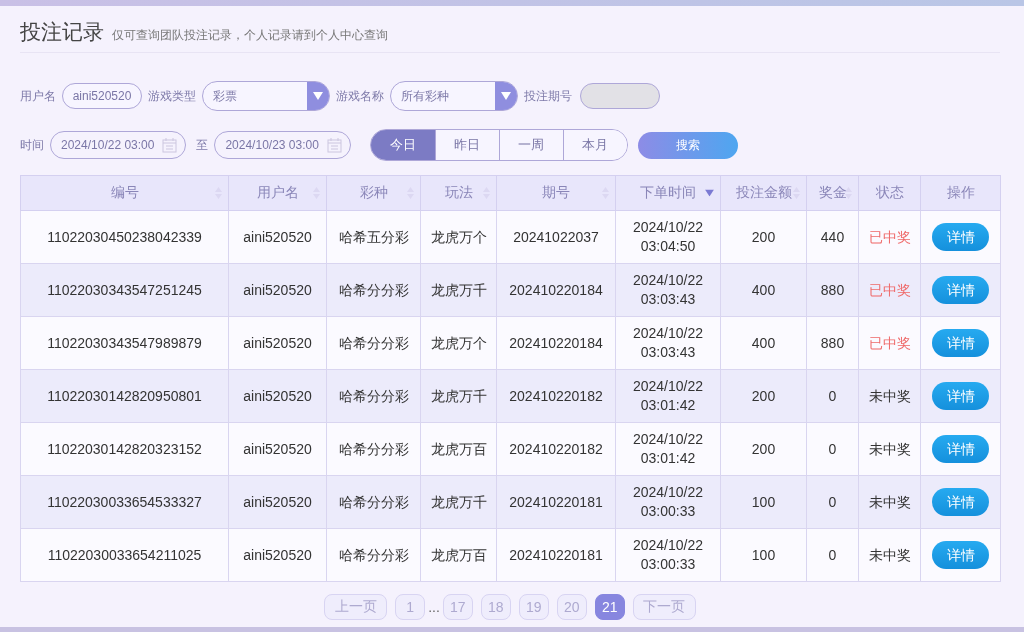 This screenshot has height=632, width=1024. What do you see at coordinates (664, 607) in the screenshot?
I see `next-page-button: 下一页` at bounding box center [664, 607].